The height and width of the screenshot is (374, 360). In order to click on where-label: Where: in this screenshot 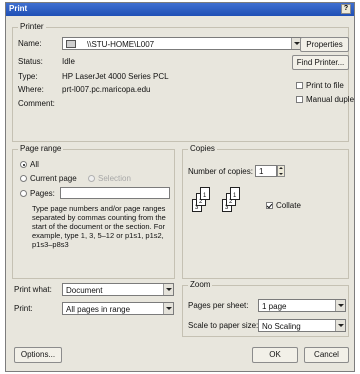, I will do `click(31, 89)`.